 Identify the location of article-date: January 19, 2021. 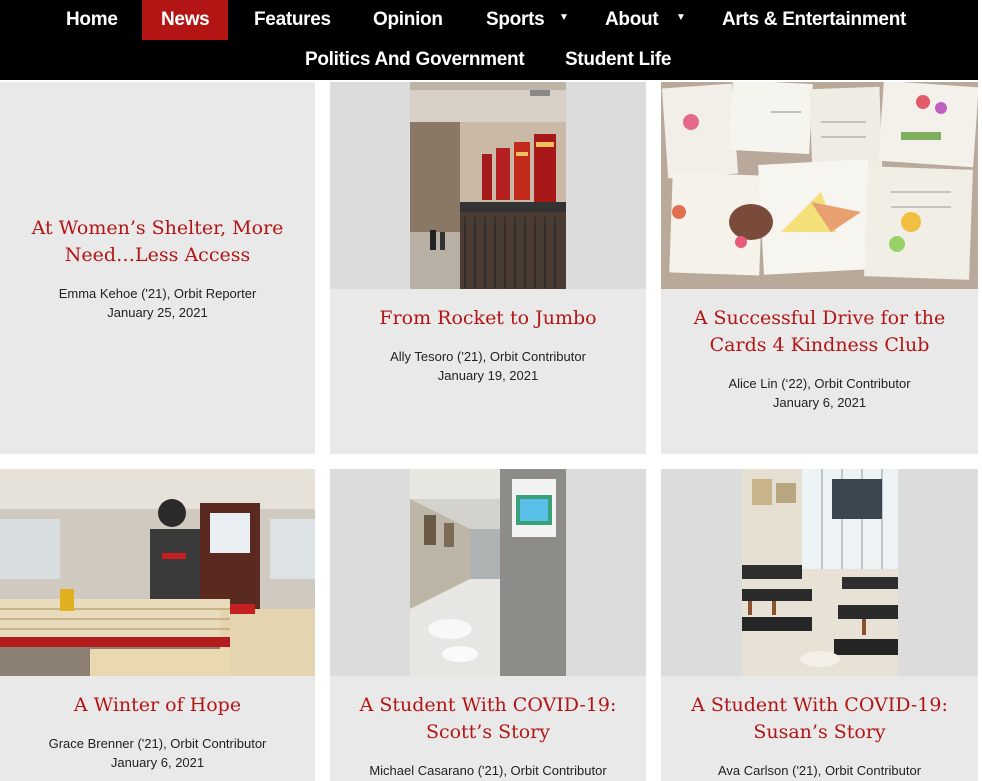
(488, 375).